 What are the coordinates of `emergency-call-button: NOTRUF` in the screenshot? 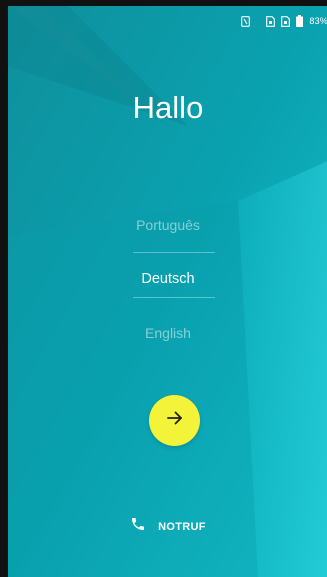 It's located at (167, 526).